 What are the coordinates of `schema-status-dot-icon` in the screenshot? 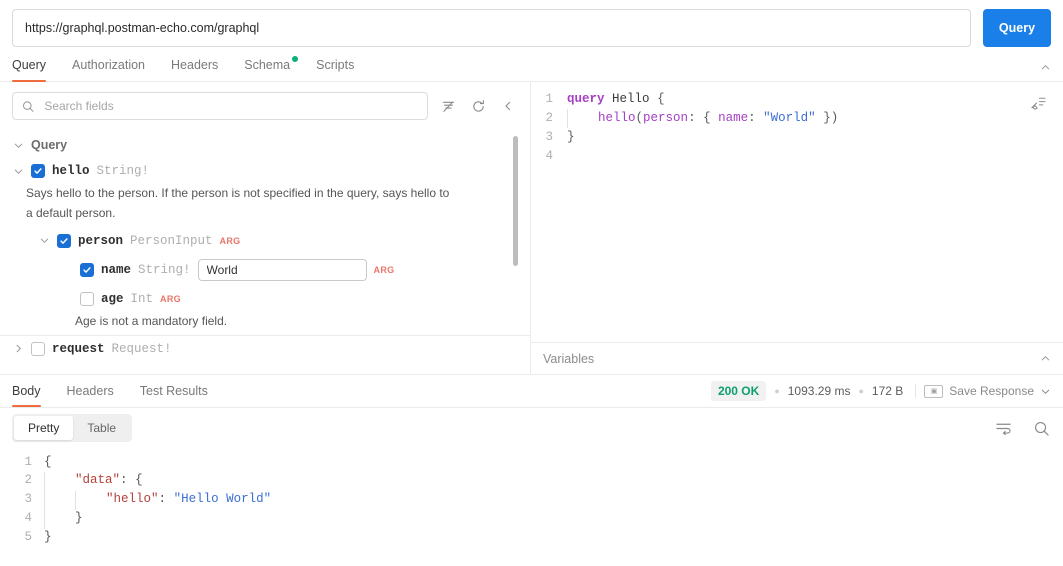 It's located at (295, 59).